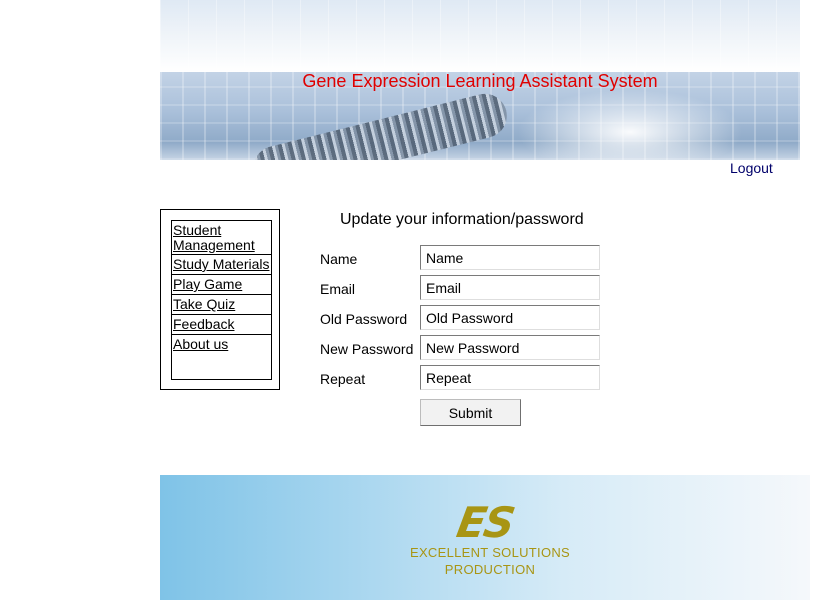 The height and width of the screenshot is (610, 820). What do you see at coordinates (470, 412) in the screenshot?
I see `submit-button: Submit` at bounding box center [470, 412].